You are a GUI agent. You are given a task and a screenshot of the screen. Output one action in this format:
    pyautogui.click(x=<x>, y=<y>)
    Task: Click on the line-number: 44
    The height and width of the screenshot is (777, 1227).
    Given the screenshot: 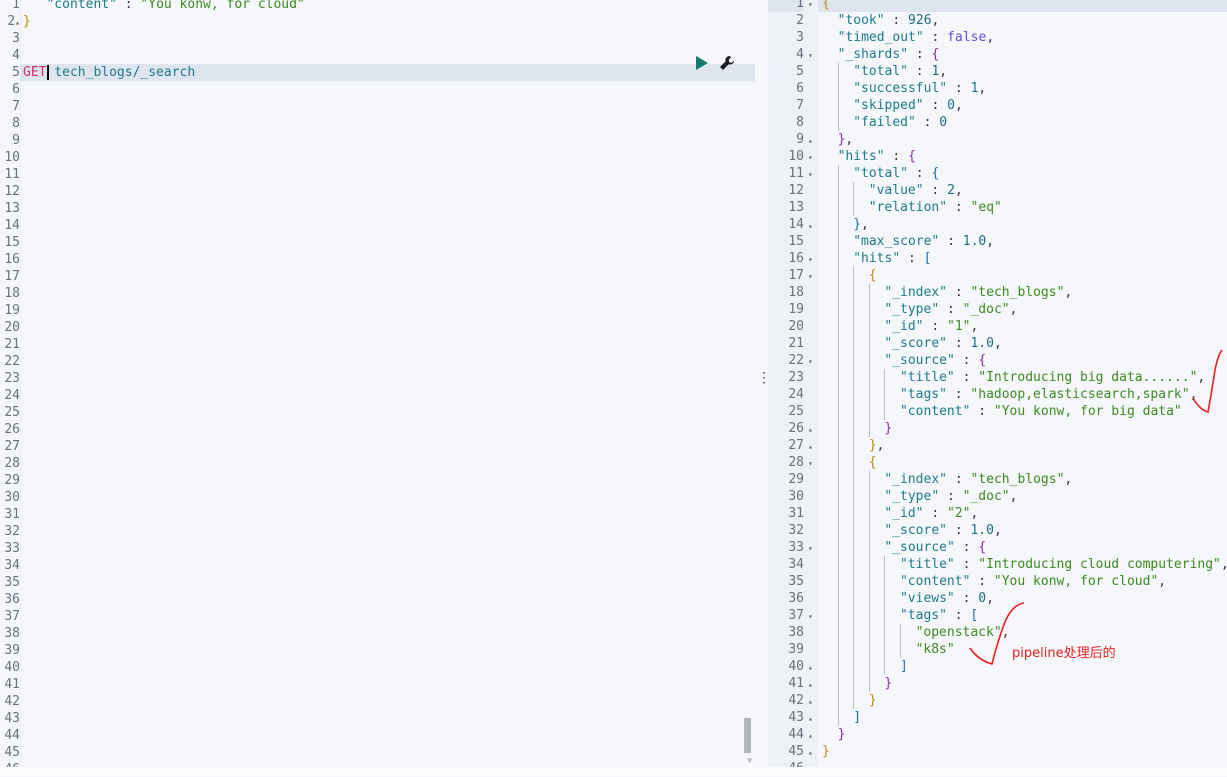 What is the action you would take?
    pyautogui.click(x=12, y=735)
    